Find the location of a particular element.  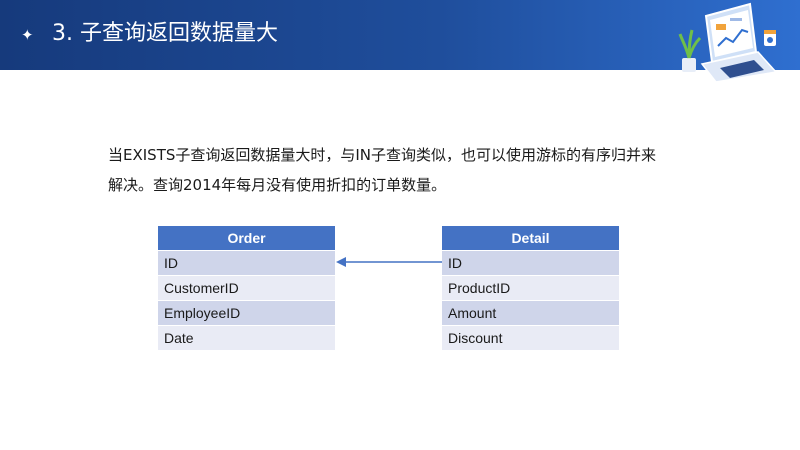

slide-title: 3. 子查询返回数据量大 is located at coordinates (165, 33).